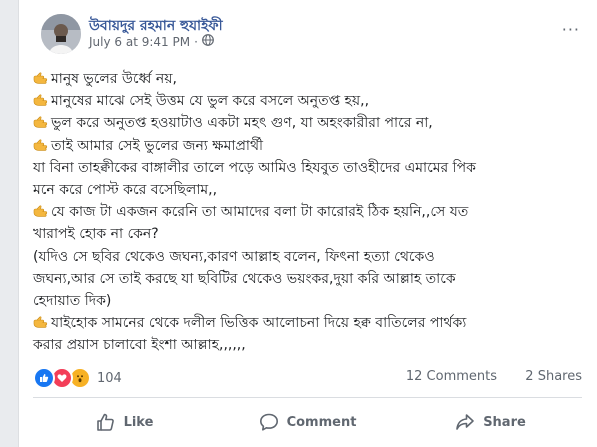 The height and width of the screenshot is (447, 597). I want to click on more-options-icon: ···, so click(571, 29).